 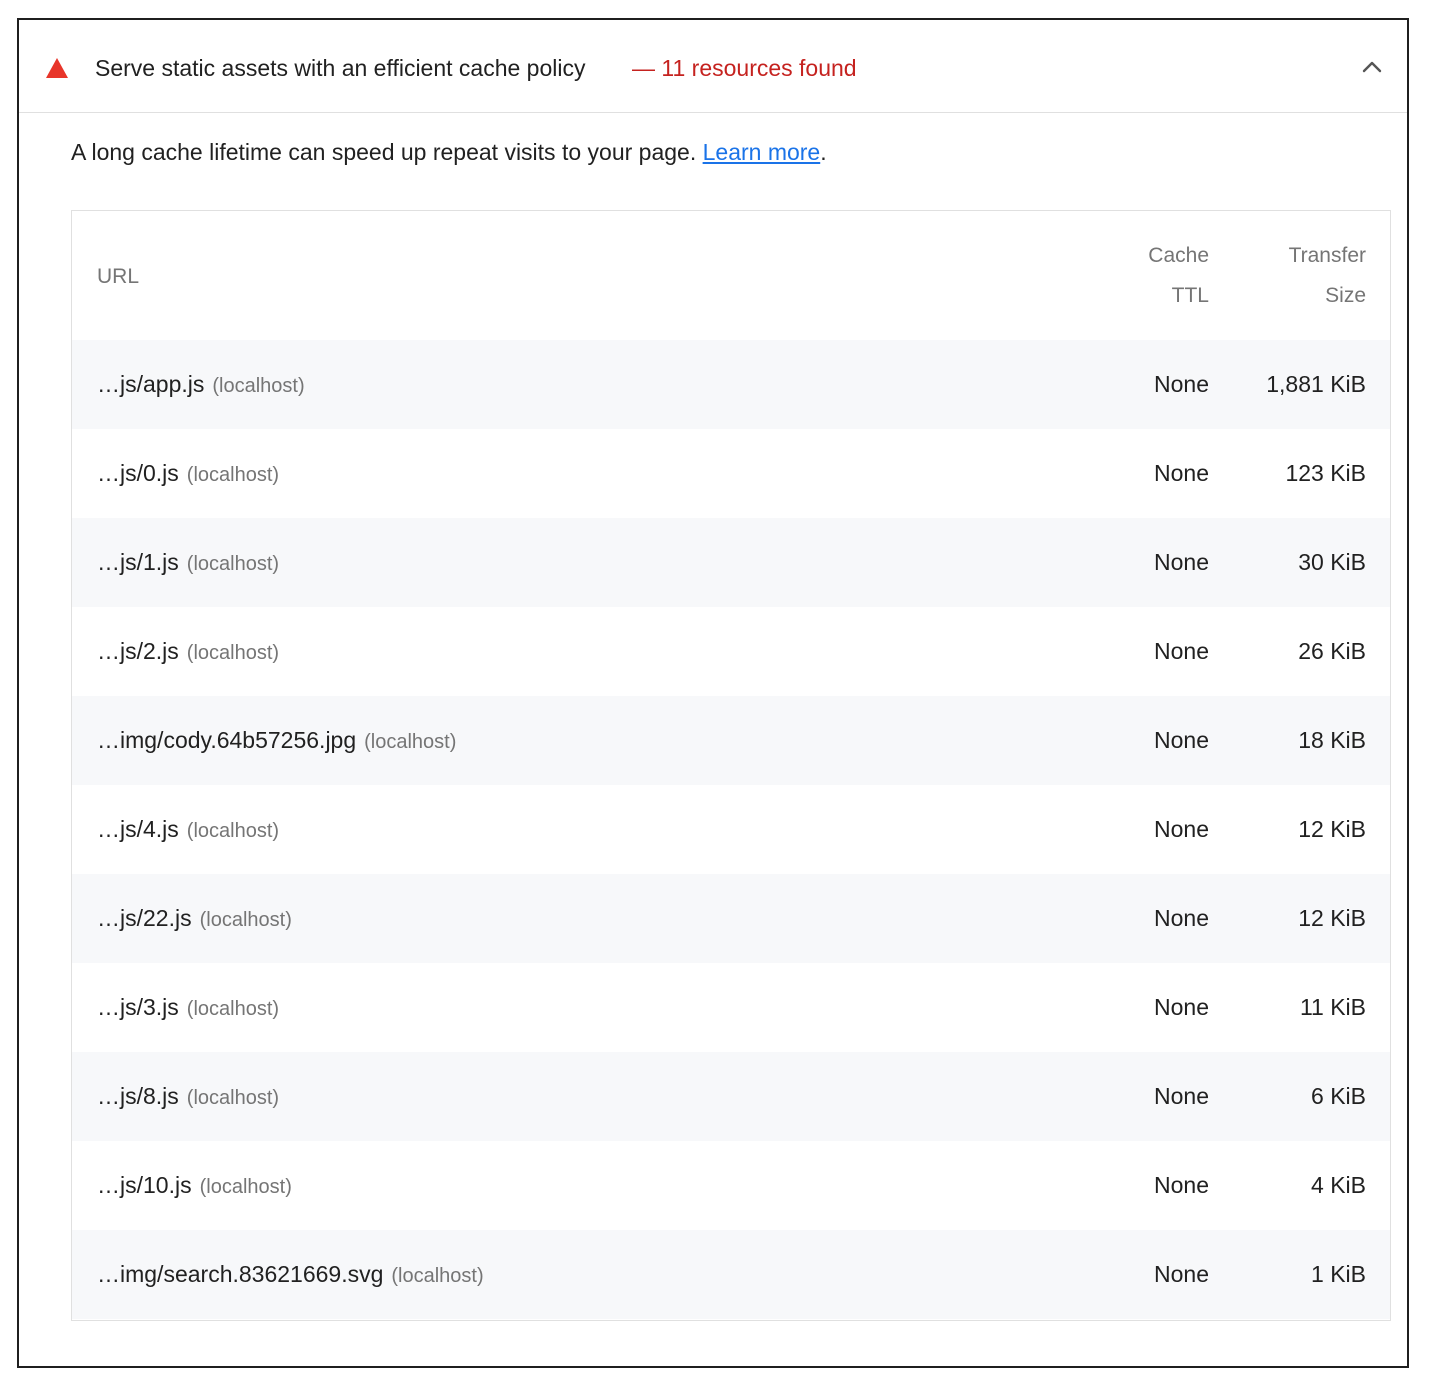 What do you see at coordinates (138, 1007) in the screenshot?
I see `resource-path: …js/3.js` at bounding box center [138, 1007].